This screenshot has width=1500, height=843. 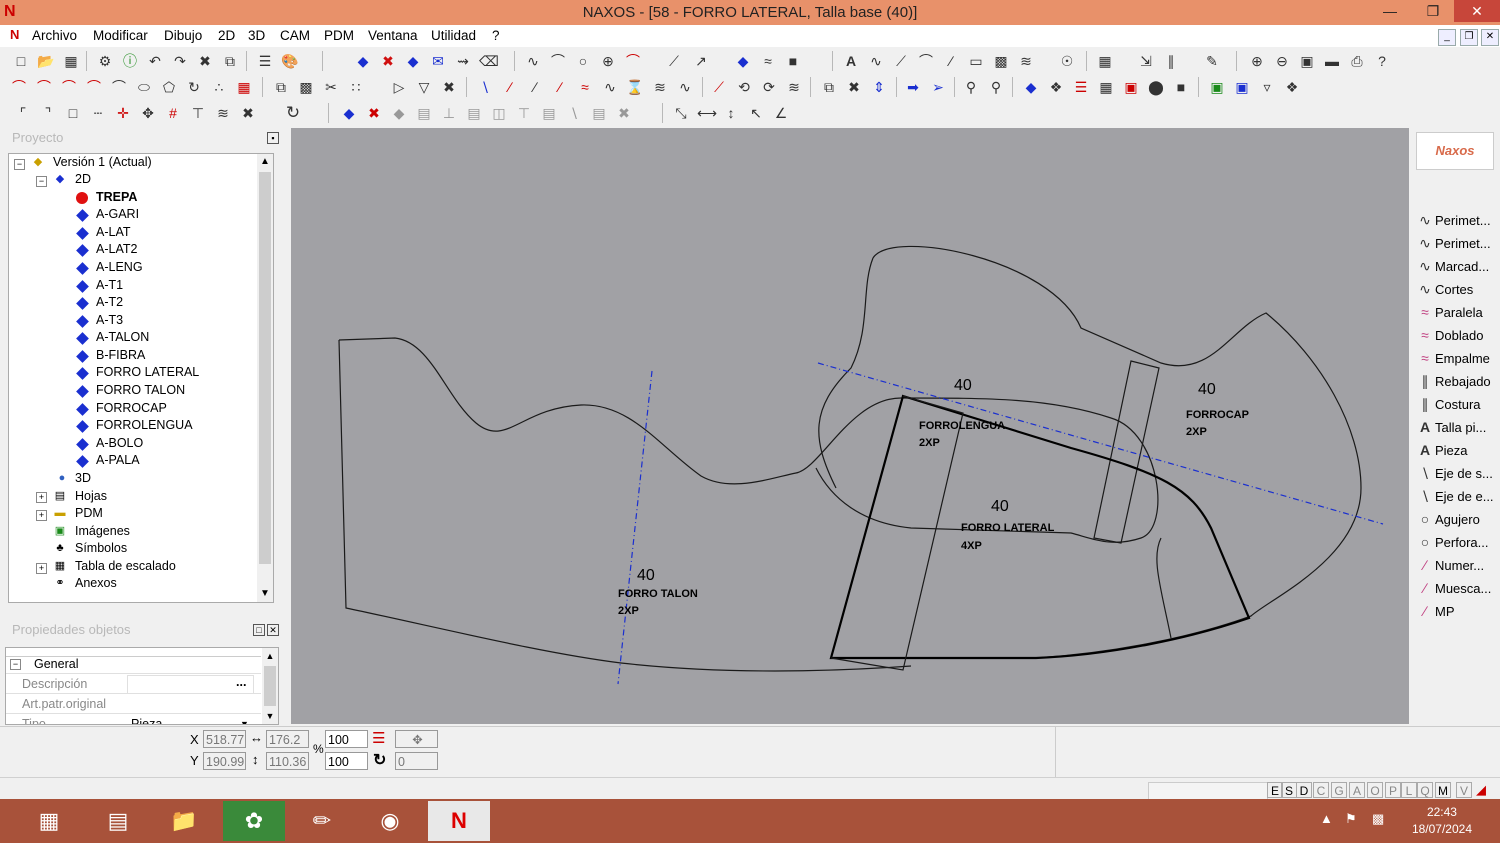 I want to click on scale-y-field: 100, so click(x=346, y=761).